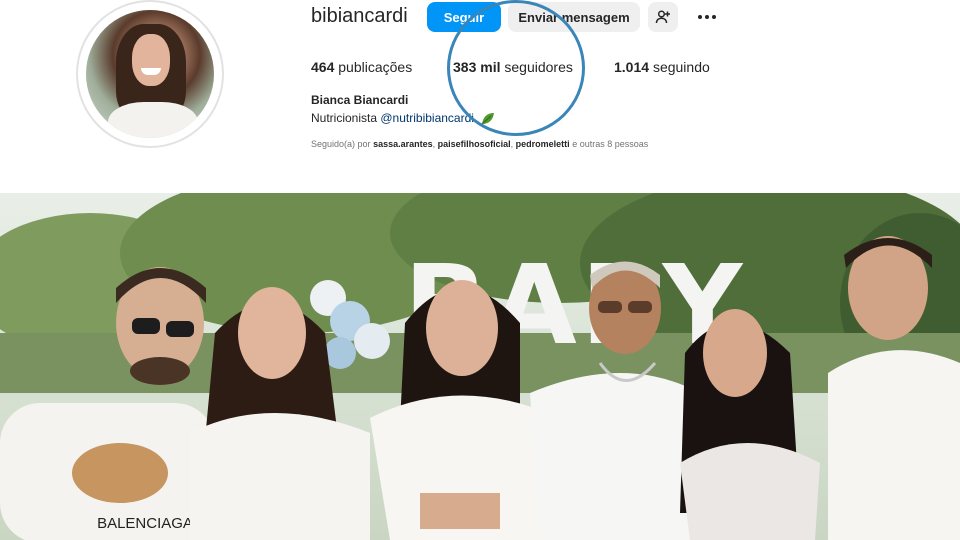  What do you see at coordinates (145, 523) in the screenshot?
I see `shirt-text: BALENCIAGA` at bounding box center [145, 523].